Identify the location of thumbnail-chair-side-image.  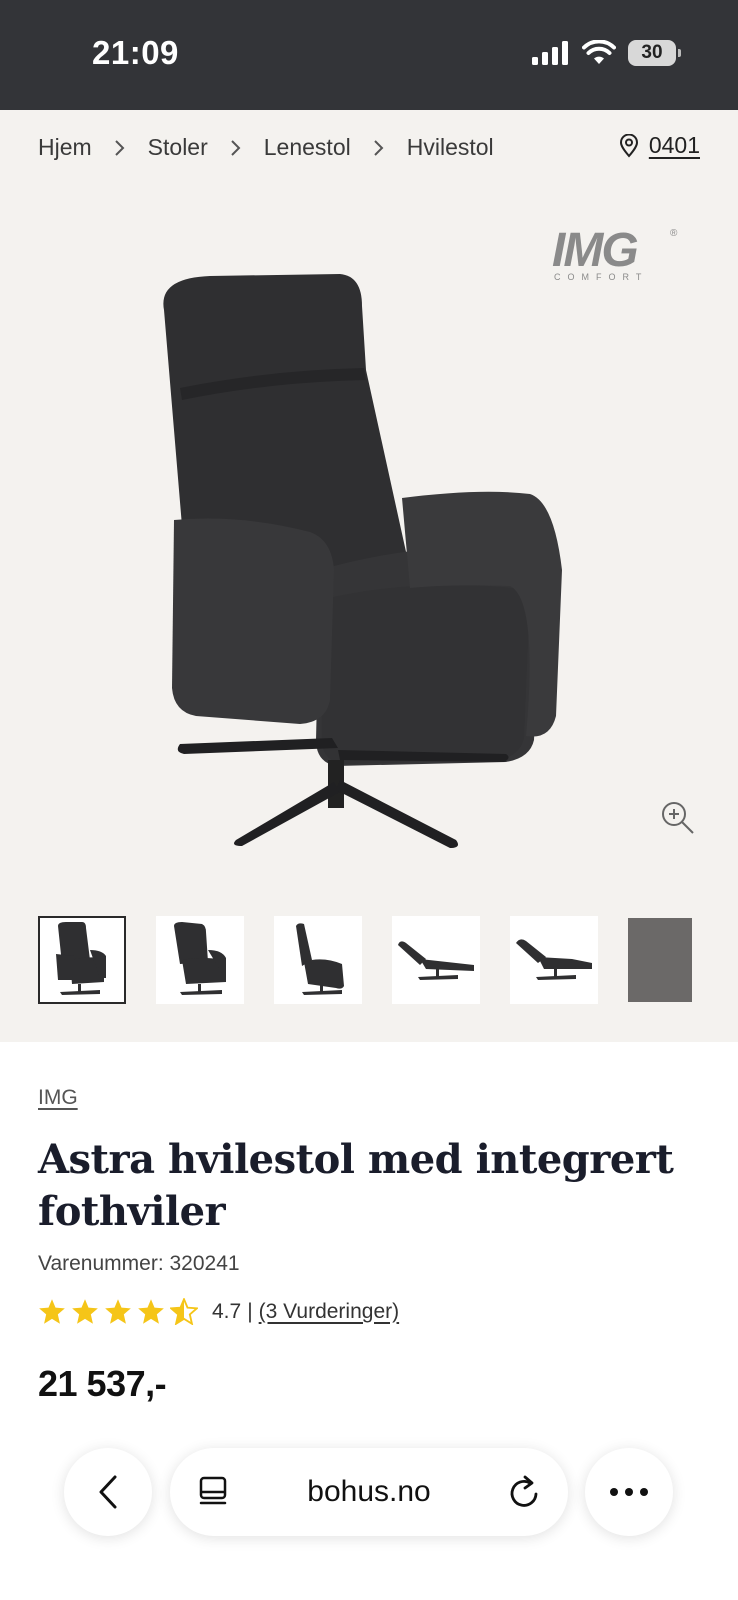
(320, 959).